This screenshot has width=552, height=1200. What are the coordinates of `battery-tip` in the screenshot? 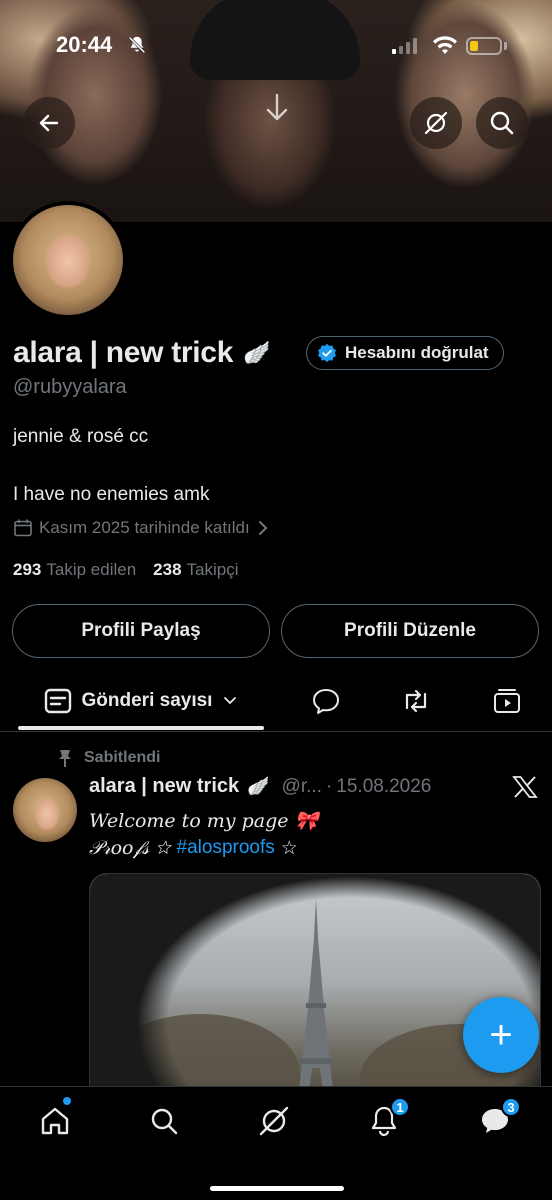 It's located at (505, 46).